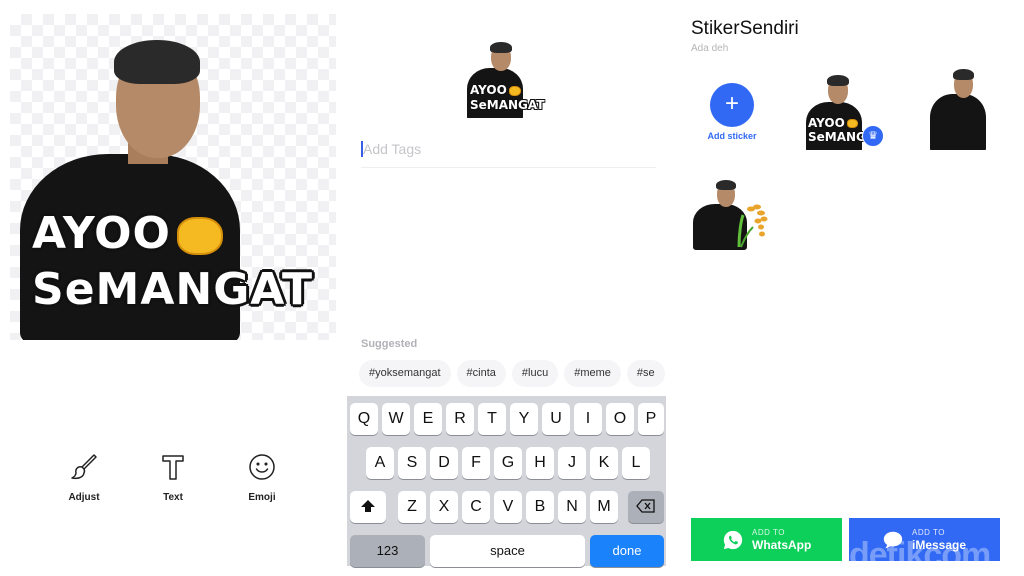 This screenshot has width=1024, height=576. Describe the element at coordinates (939, 544) in the screenshot. I see `imessage-button-label: iMessage` at that location.